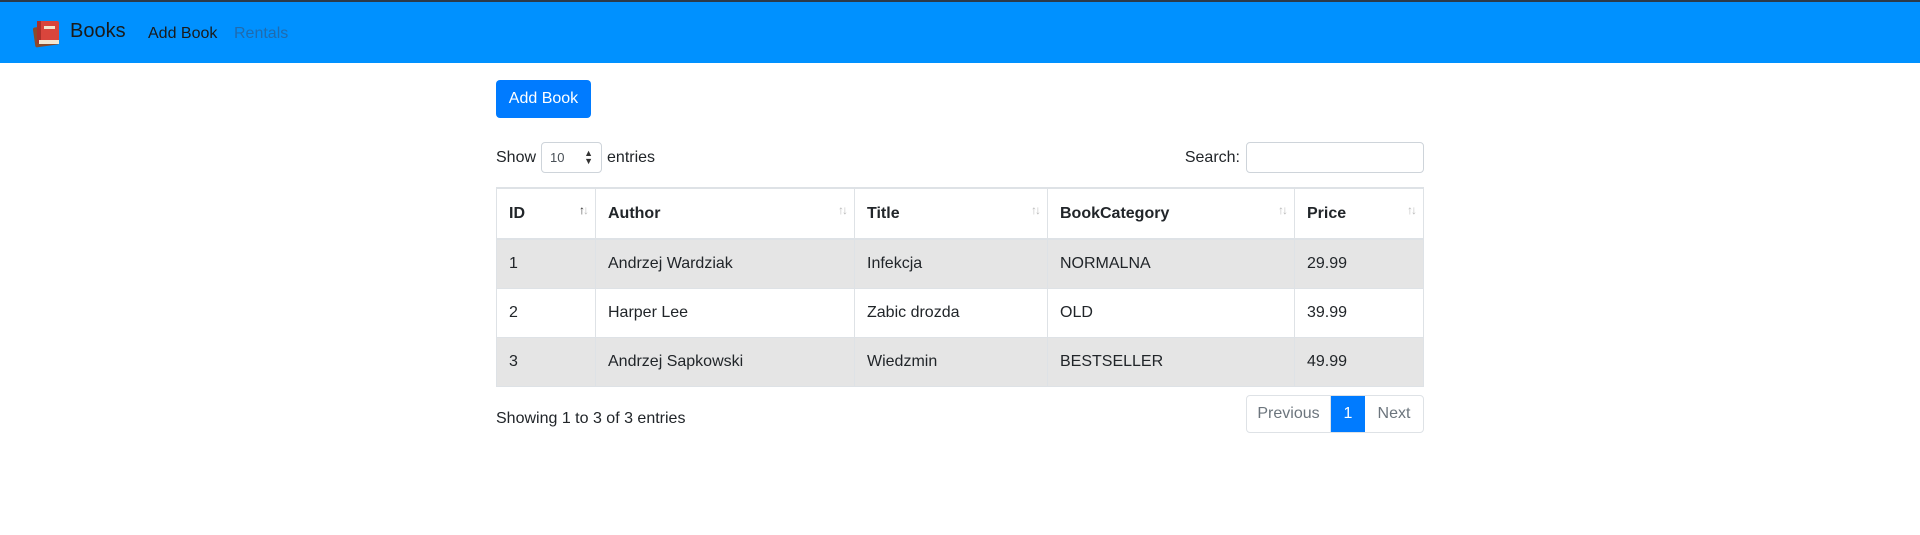 This screenshot has width=1920, height=535. Describe the element at coordinates (546, 213) in the screenshot. I see `column-header-id: ID ↑↓` at that location.